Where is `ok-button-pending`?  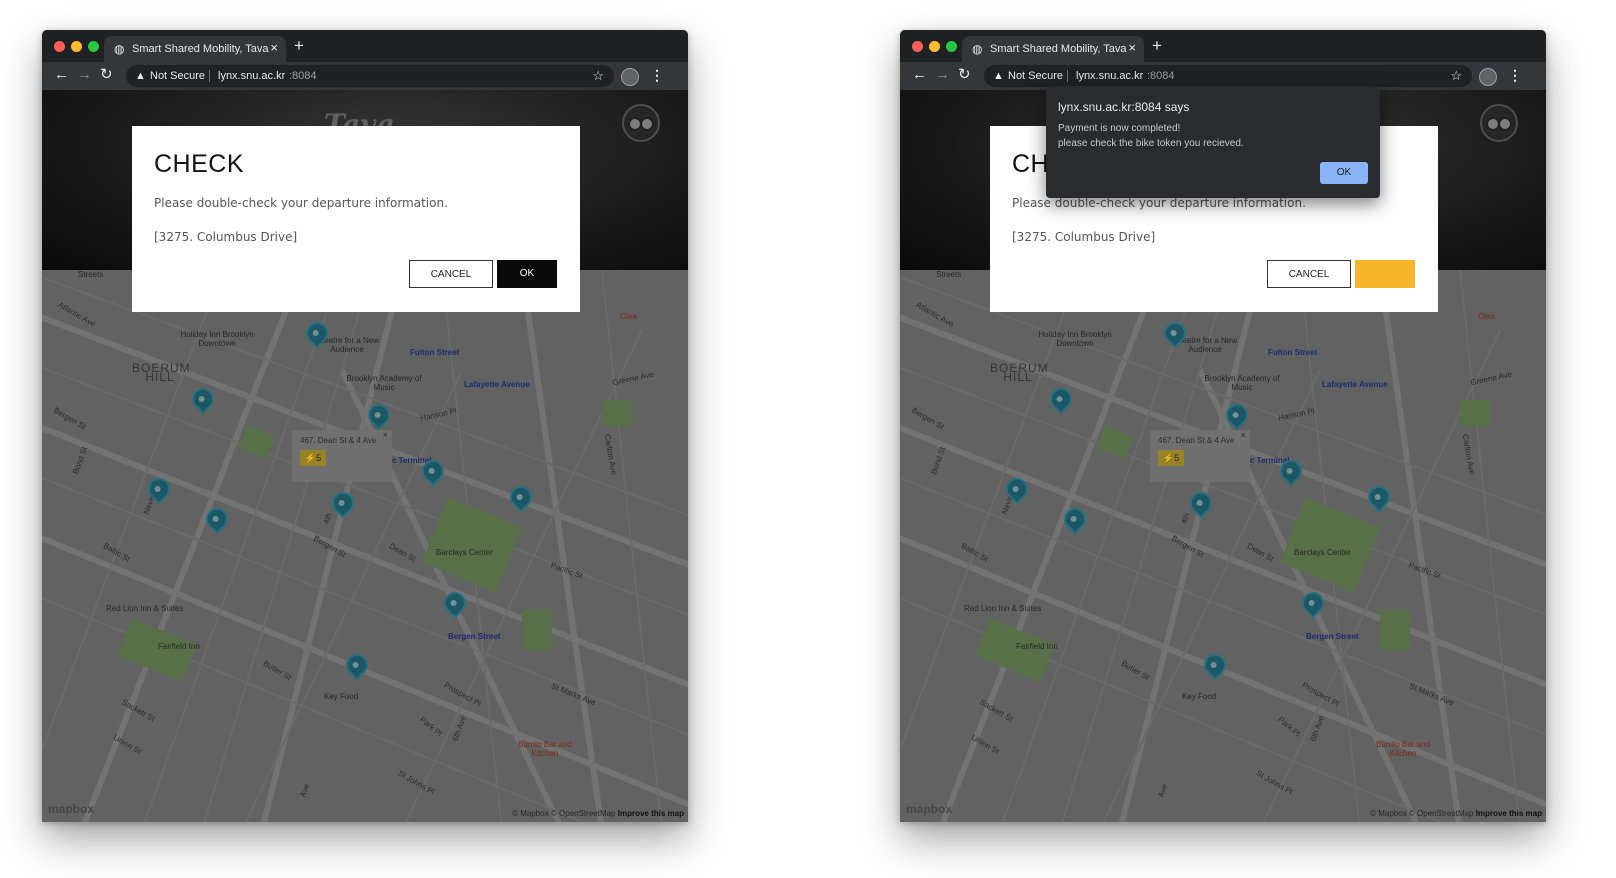 ok-button-pending is located at coordinates (1385, 274).